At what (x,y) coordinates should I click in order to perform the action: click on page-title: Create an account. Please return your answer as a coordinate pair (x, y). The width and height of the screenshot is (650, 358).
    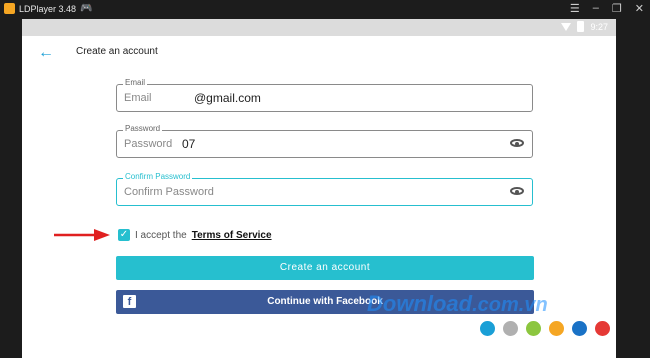
    Looking at the image, I should click on (117, 51).